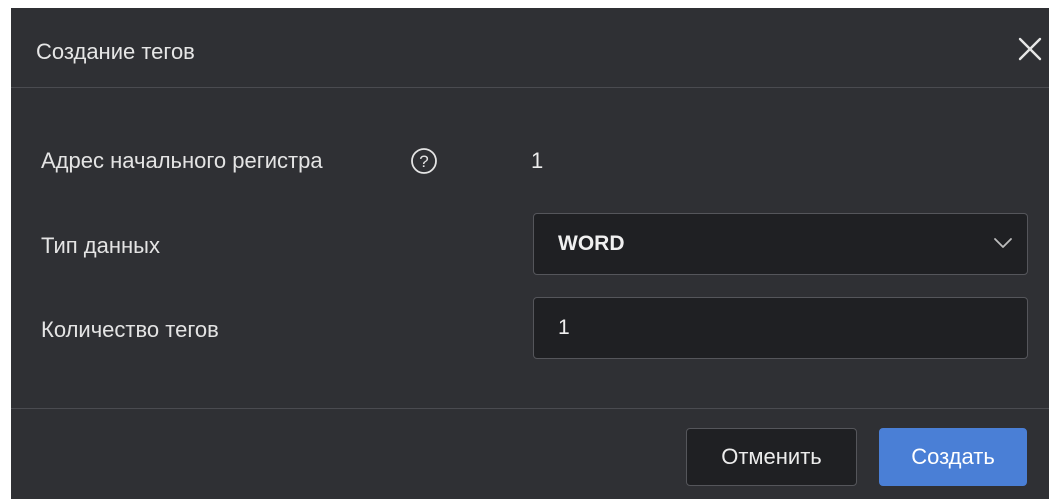 The height and width of the screenshot is (499, 1049). I want to click on tag-count-label: Количество тегов, so click(130, 329).